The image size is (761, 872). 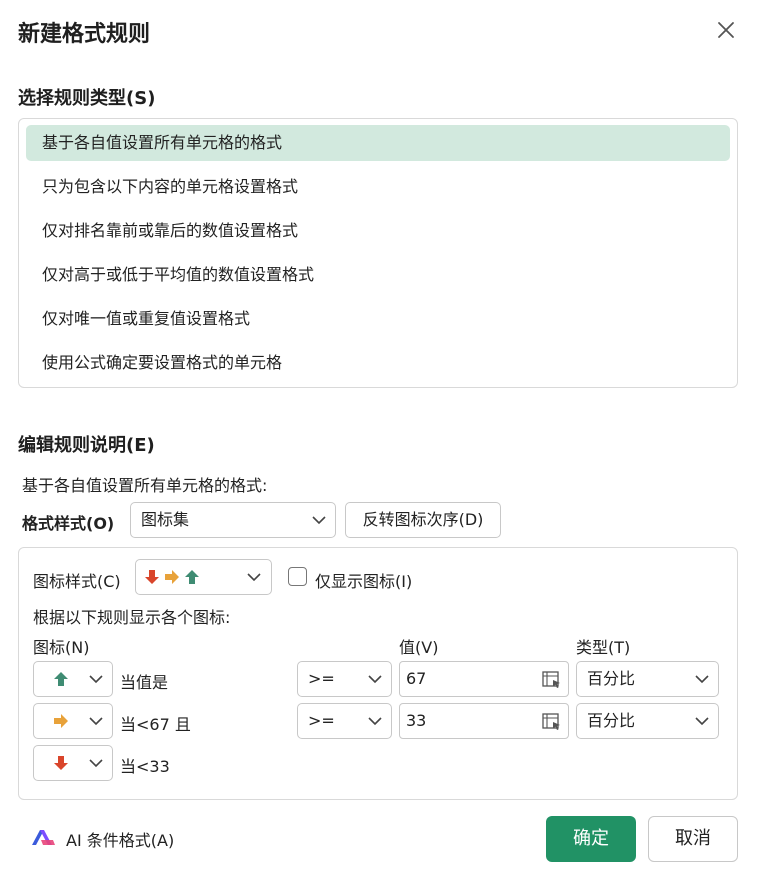 What do you see at coordinates (378, 187) in the screenshot?
I see `rule-type-item: 只为包含以下内容的单元格设置格式` at bounding box center [378, 187].